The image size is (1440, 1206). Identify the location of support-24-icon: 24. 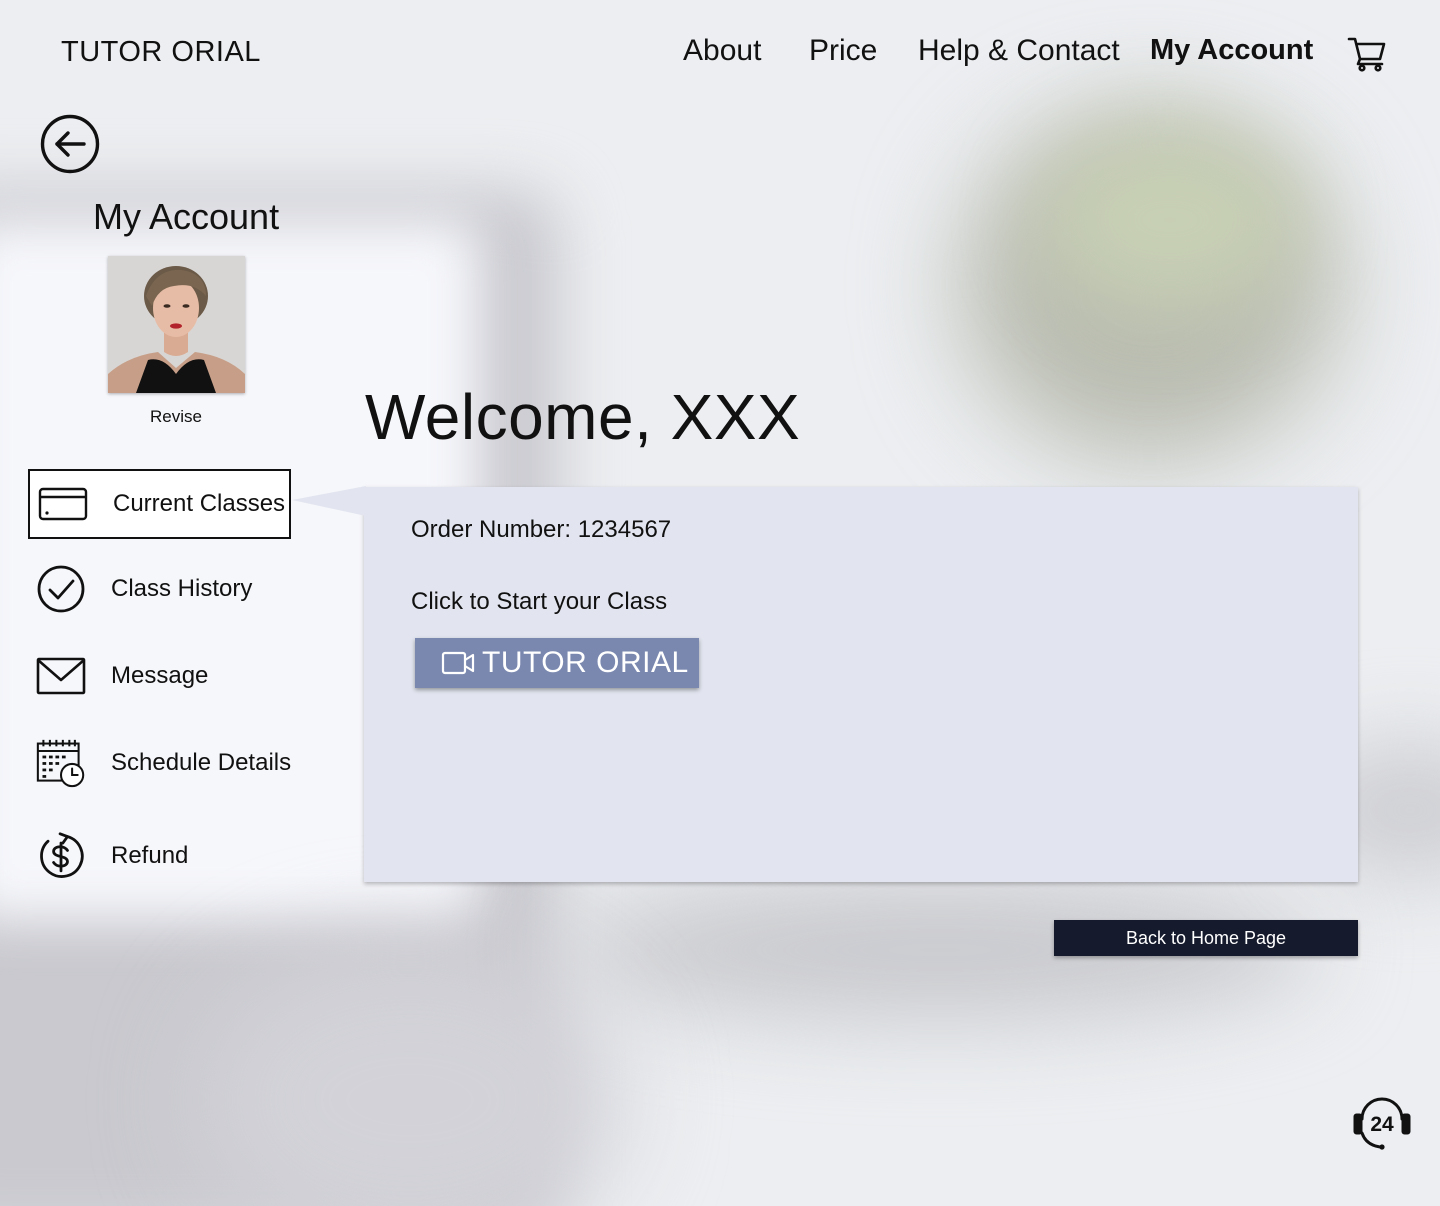
(1382, 1123).